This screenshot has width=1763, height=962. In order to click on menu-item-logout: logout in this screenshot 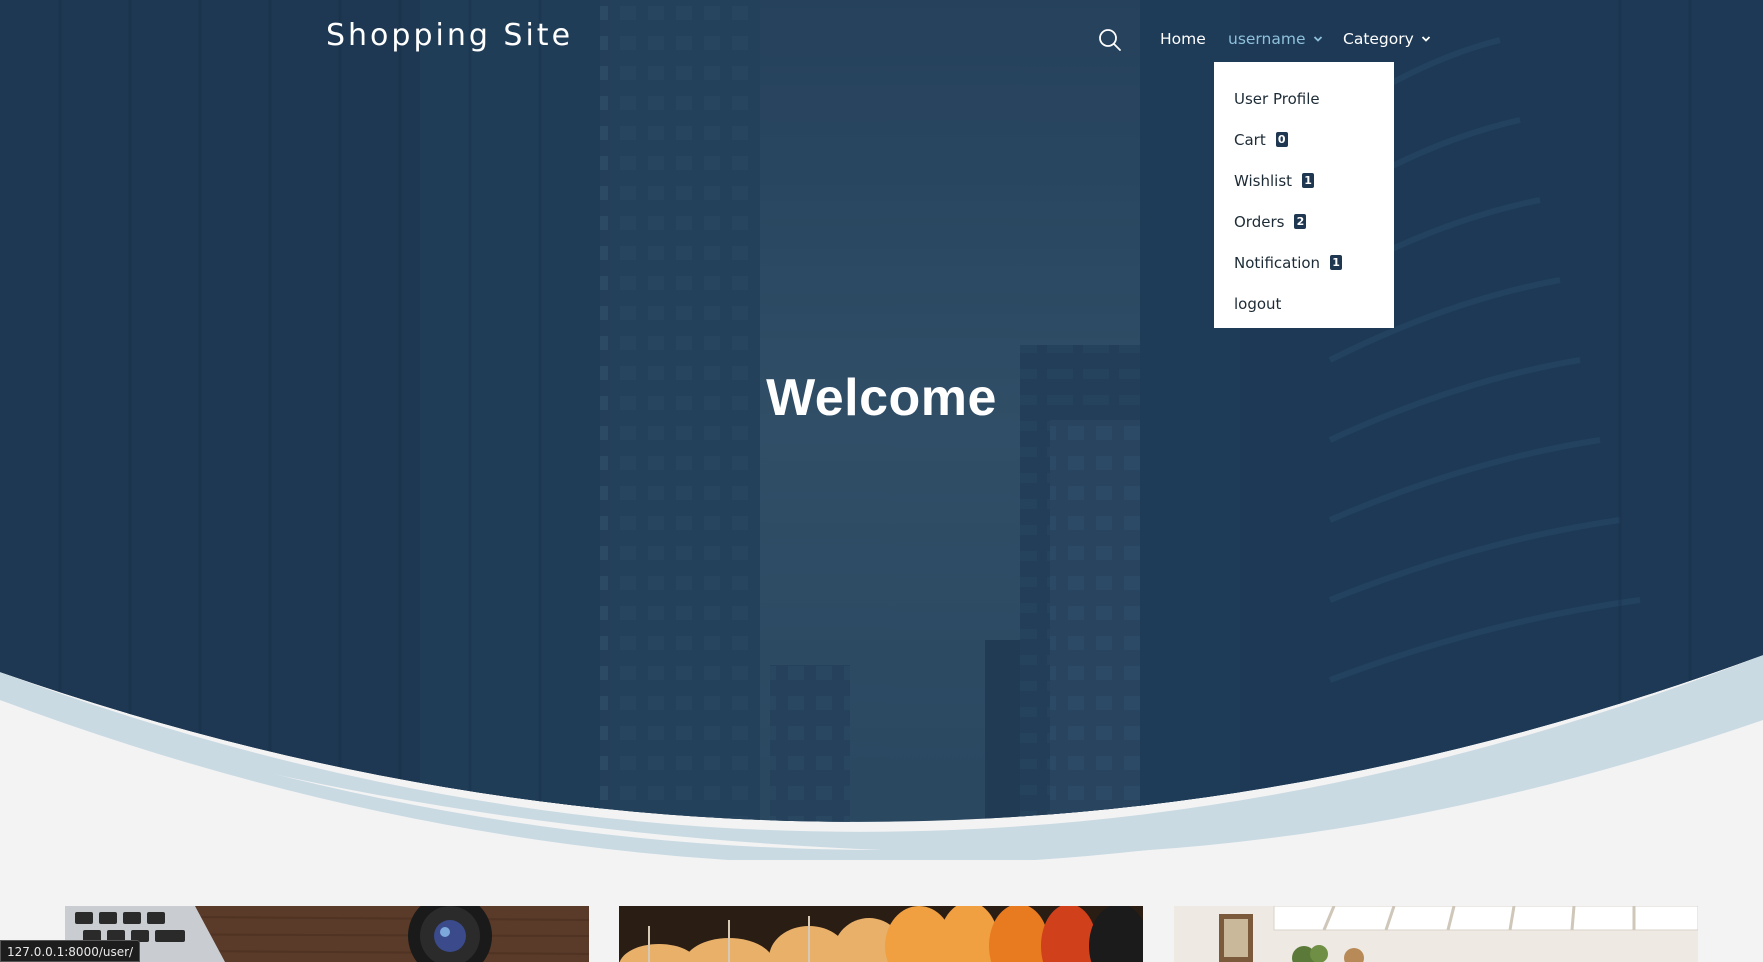, I will do `click(1304, 303)`.